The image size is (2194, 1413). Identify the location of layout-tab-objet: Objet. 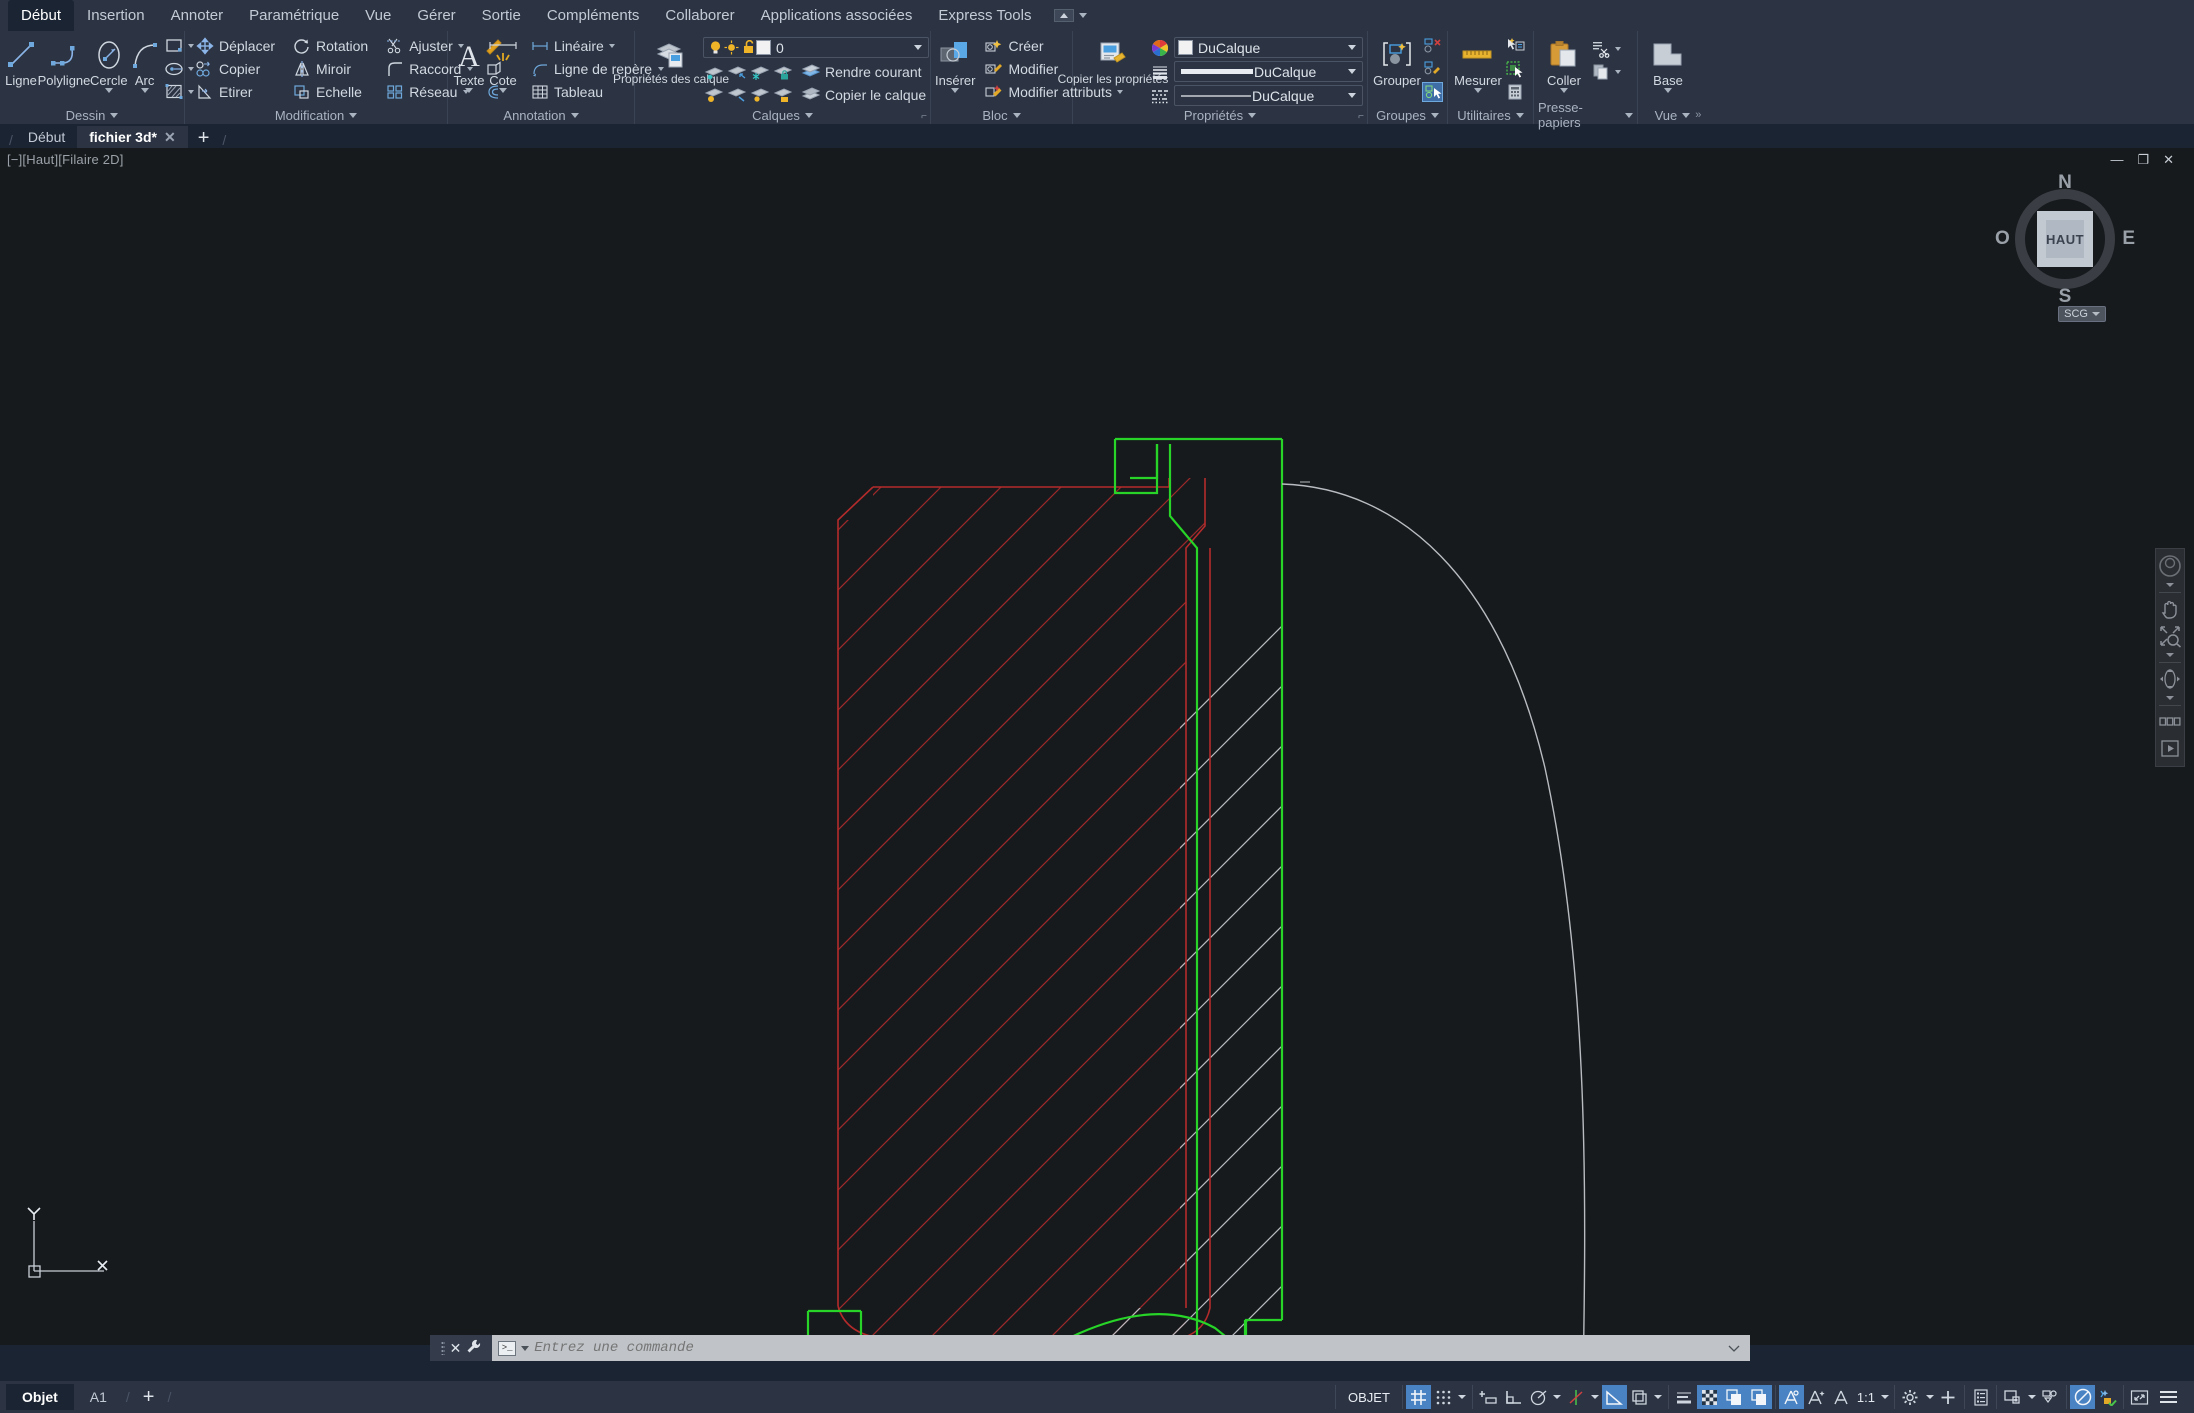
(40, 1397).